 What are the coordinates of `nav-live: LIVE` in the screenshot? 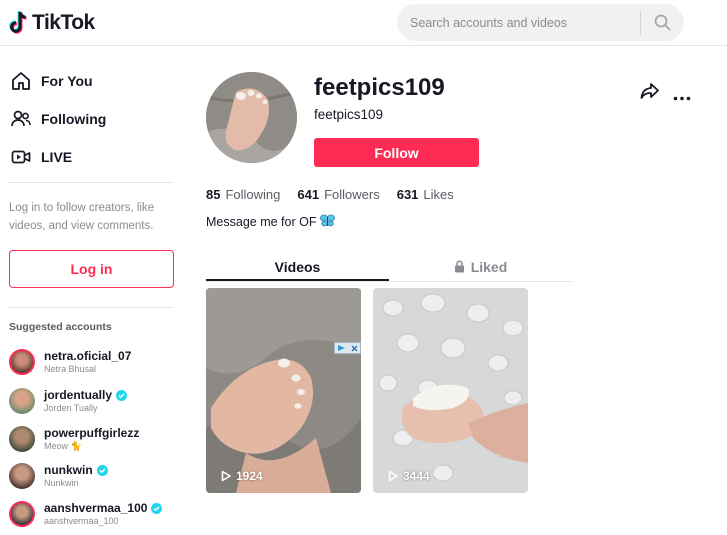 It's located at (41, 157).